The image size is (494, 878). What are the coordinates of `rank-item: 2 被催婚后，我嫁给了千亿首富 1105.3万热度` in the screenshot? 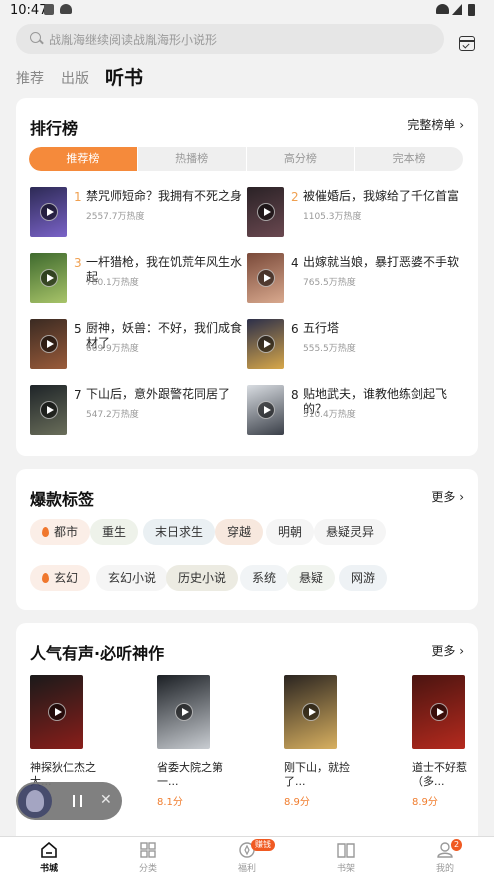 It's located at (357, 215).